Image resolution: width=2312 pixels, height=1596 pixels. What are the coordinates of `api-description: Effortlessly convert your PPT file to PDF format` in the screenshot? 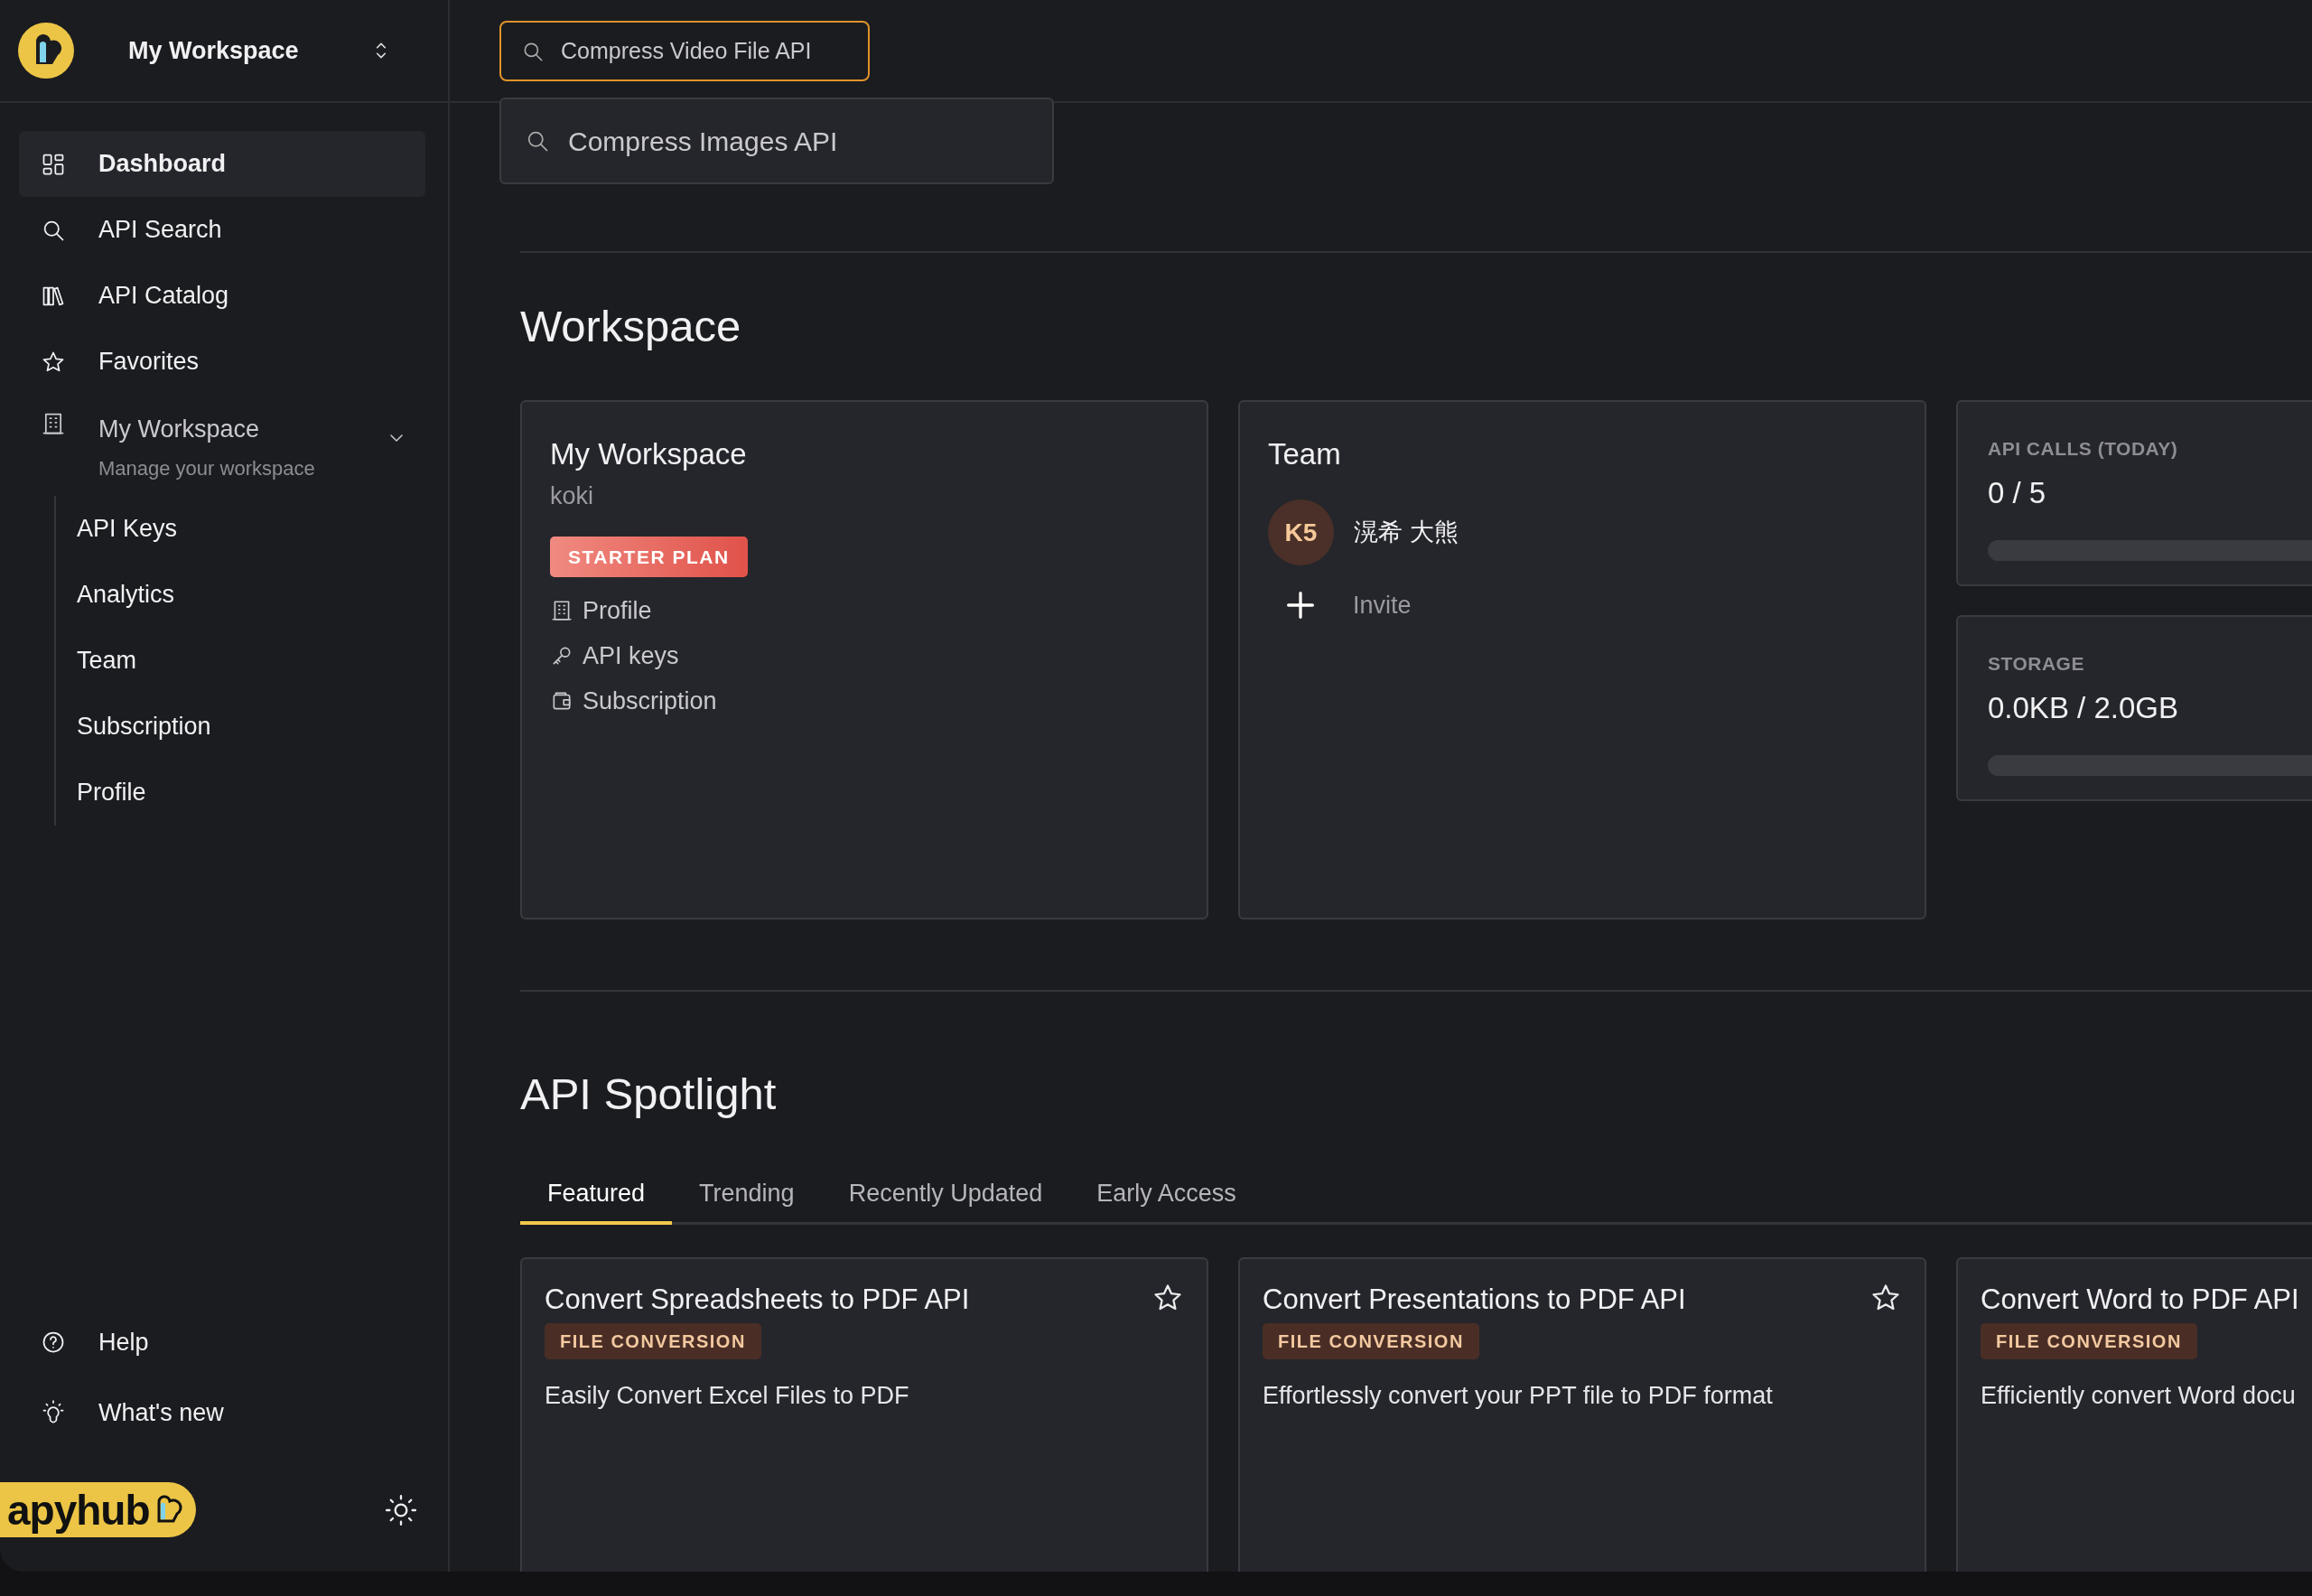 It's located at (1518, 1396).